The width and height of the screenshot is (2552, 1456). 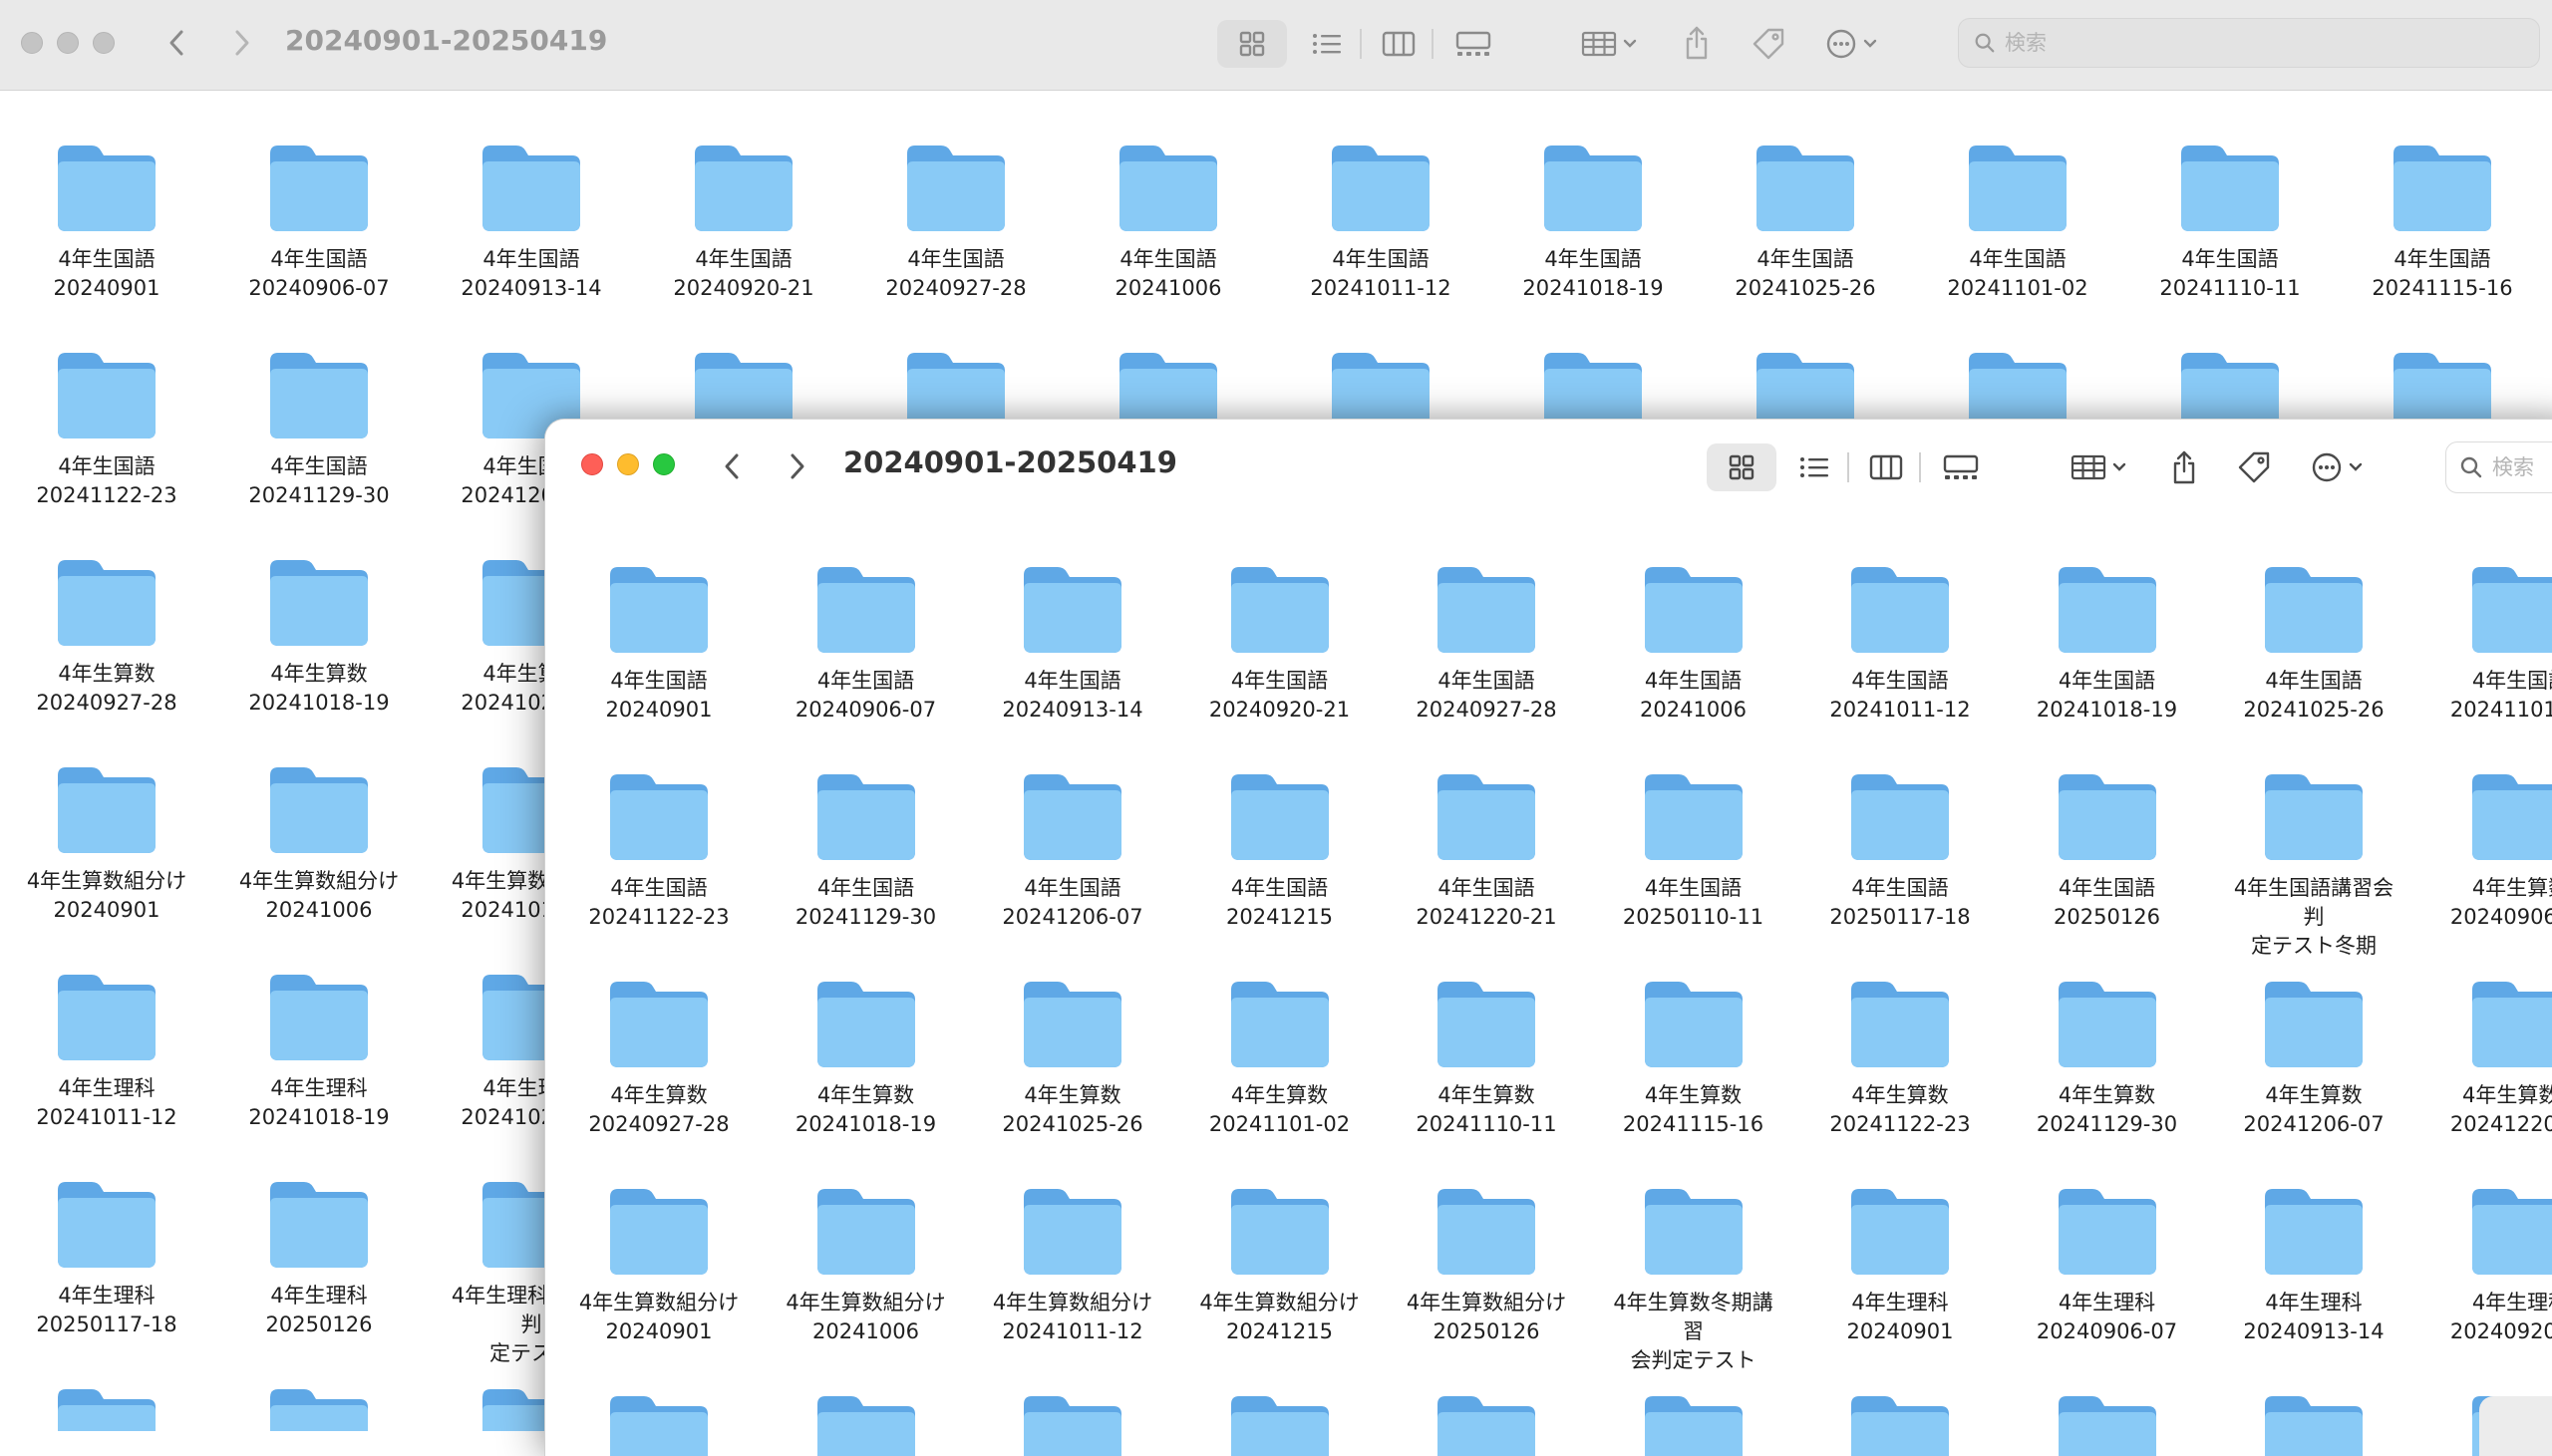 I want to click on folder-item: 4年生算数組分け 20241011-12, so click(x=1072, y=1264).